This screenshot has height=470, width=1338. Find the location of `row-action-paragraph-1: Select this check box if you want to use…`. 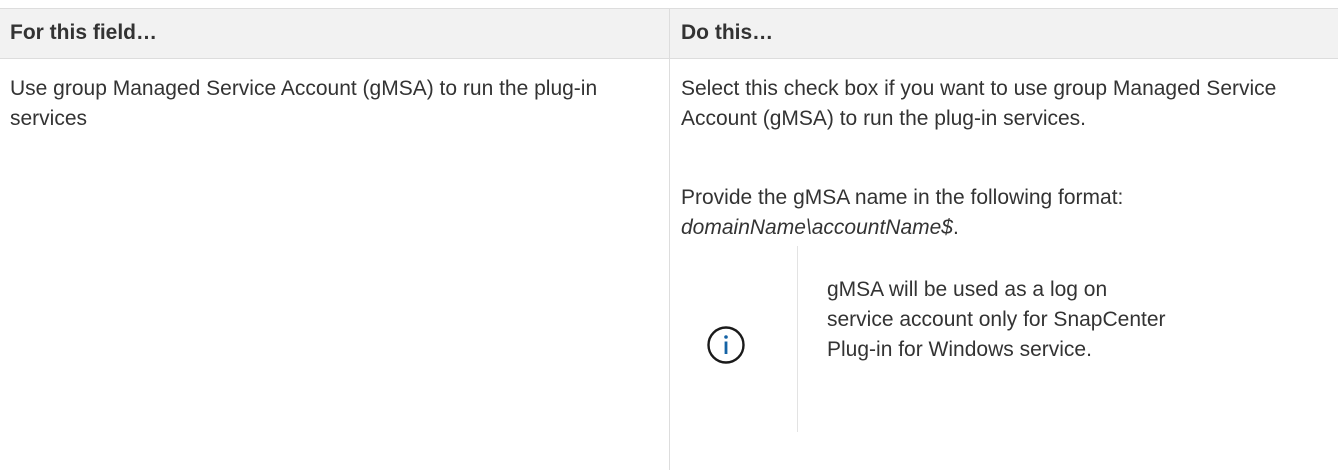

row-action-paragraph-1: Select this check box if you want to use… is located at coordinates (979, 103).